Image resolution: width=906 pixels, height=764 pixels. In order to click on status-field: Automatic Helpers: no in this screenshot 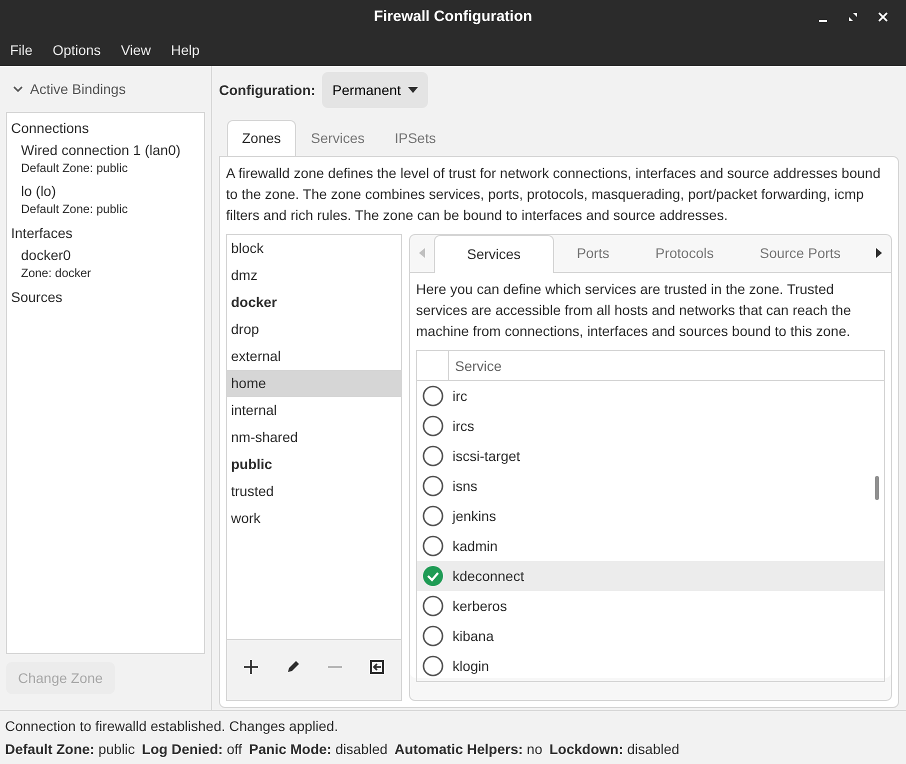, I will do `click(468, 749)`.